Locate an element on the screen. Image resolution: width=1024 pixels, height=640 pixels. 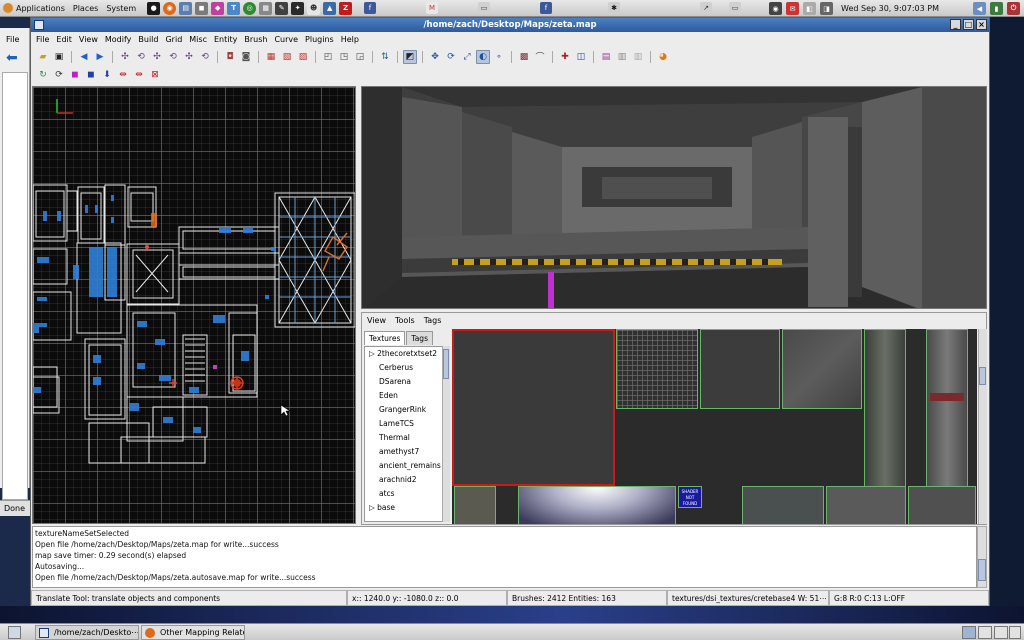
taskbar-item-radiant: /home/zach/Deskto⋯ is located at coordinates (87, 632).